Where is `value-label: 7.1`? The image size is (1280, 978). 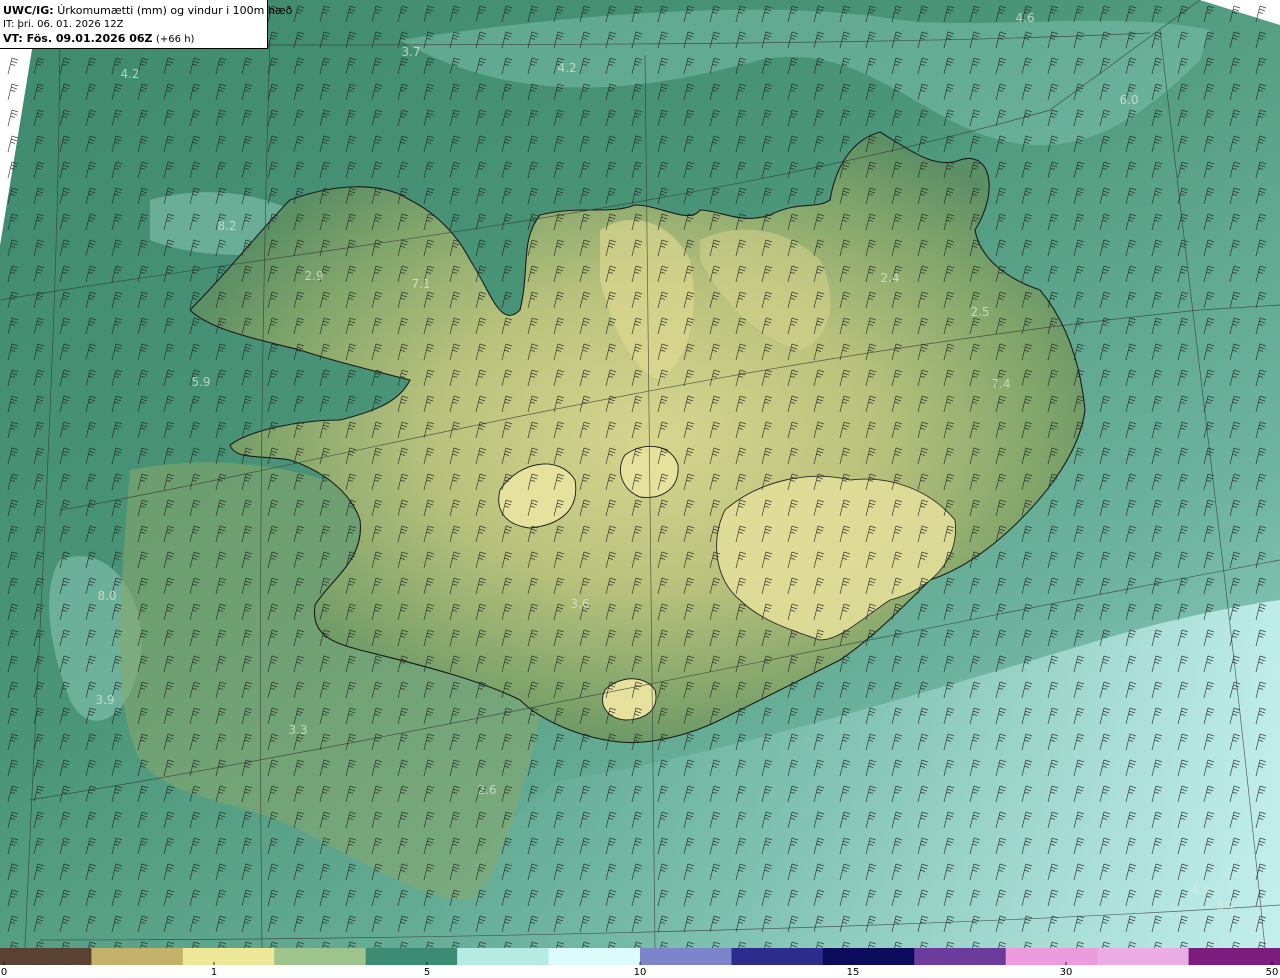
value-label: 7.1 is located at coordinates (420, 284).